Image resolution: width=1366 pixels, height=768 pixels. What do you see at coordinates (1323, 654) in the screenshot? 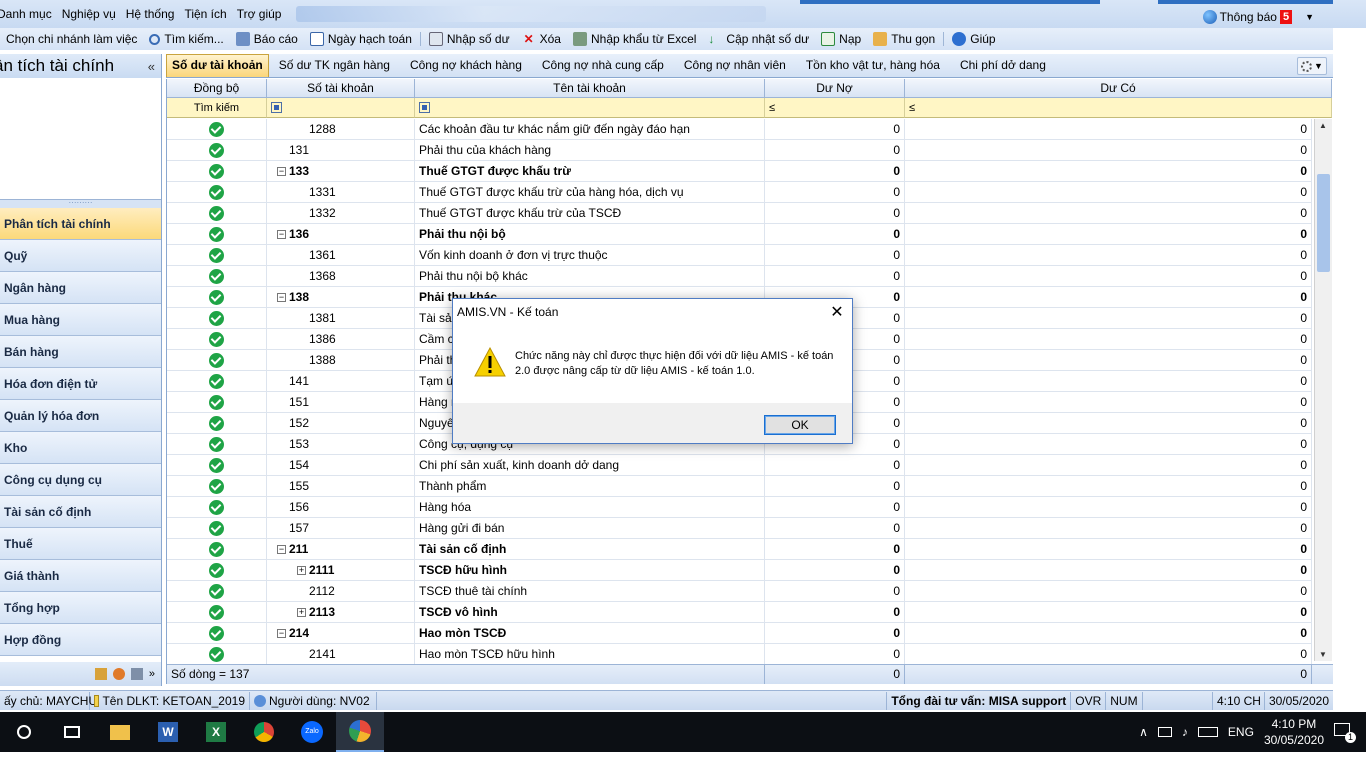
I see `scroll-down-icon: ▼` at bounding box center [1323, 654].